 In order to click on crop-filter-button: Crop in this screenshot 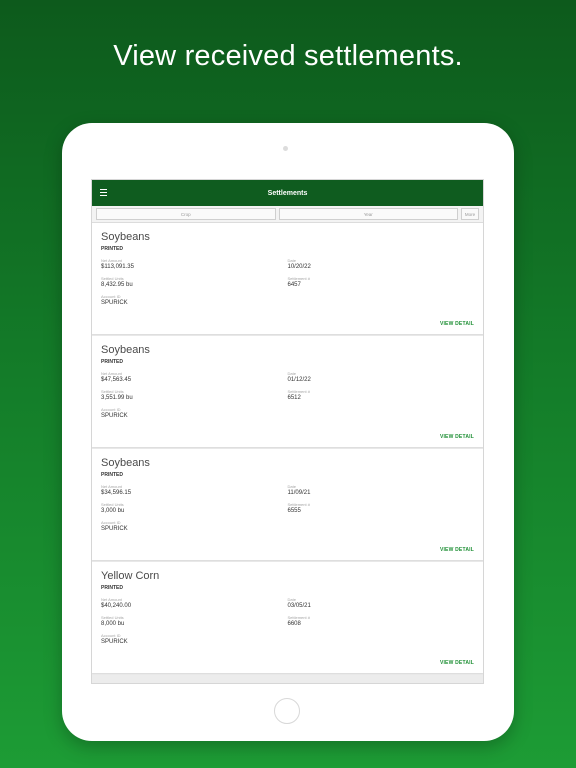, I will do `click(186, 214)`.